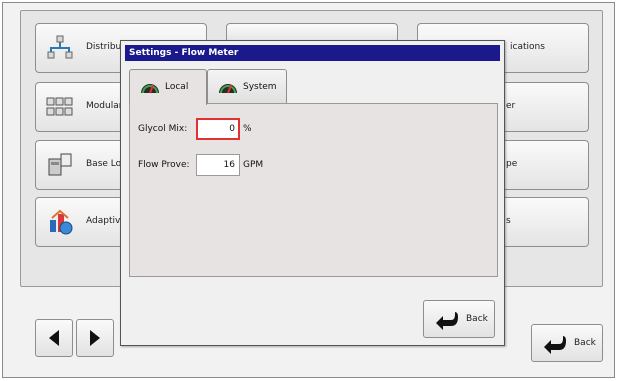 The width and height of the screenshot is (619, 381). Describe the element at coordinates (61, 222) in the screenshot. I see `adaptive-icon` at that location.